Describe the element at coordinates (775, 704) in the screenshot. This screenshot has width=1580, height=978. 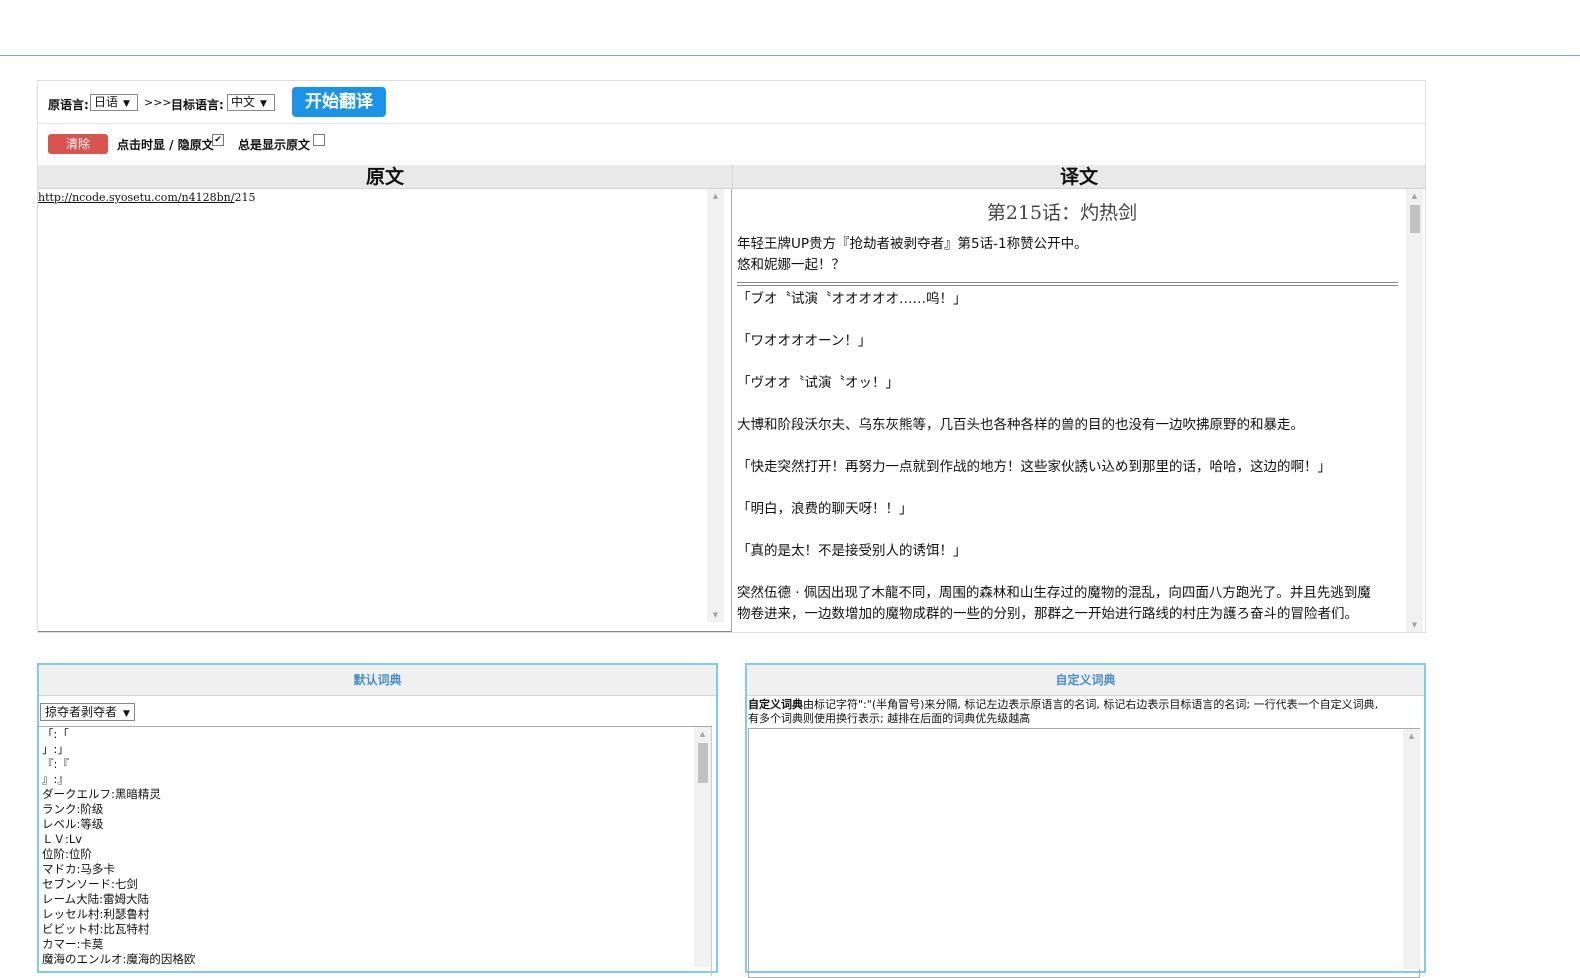
I see `custom-dict-desc-bold: 自定义词典` at that location.